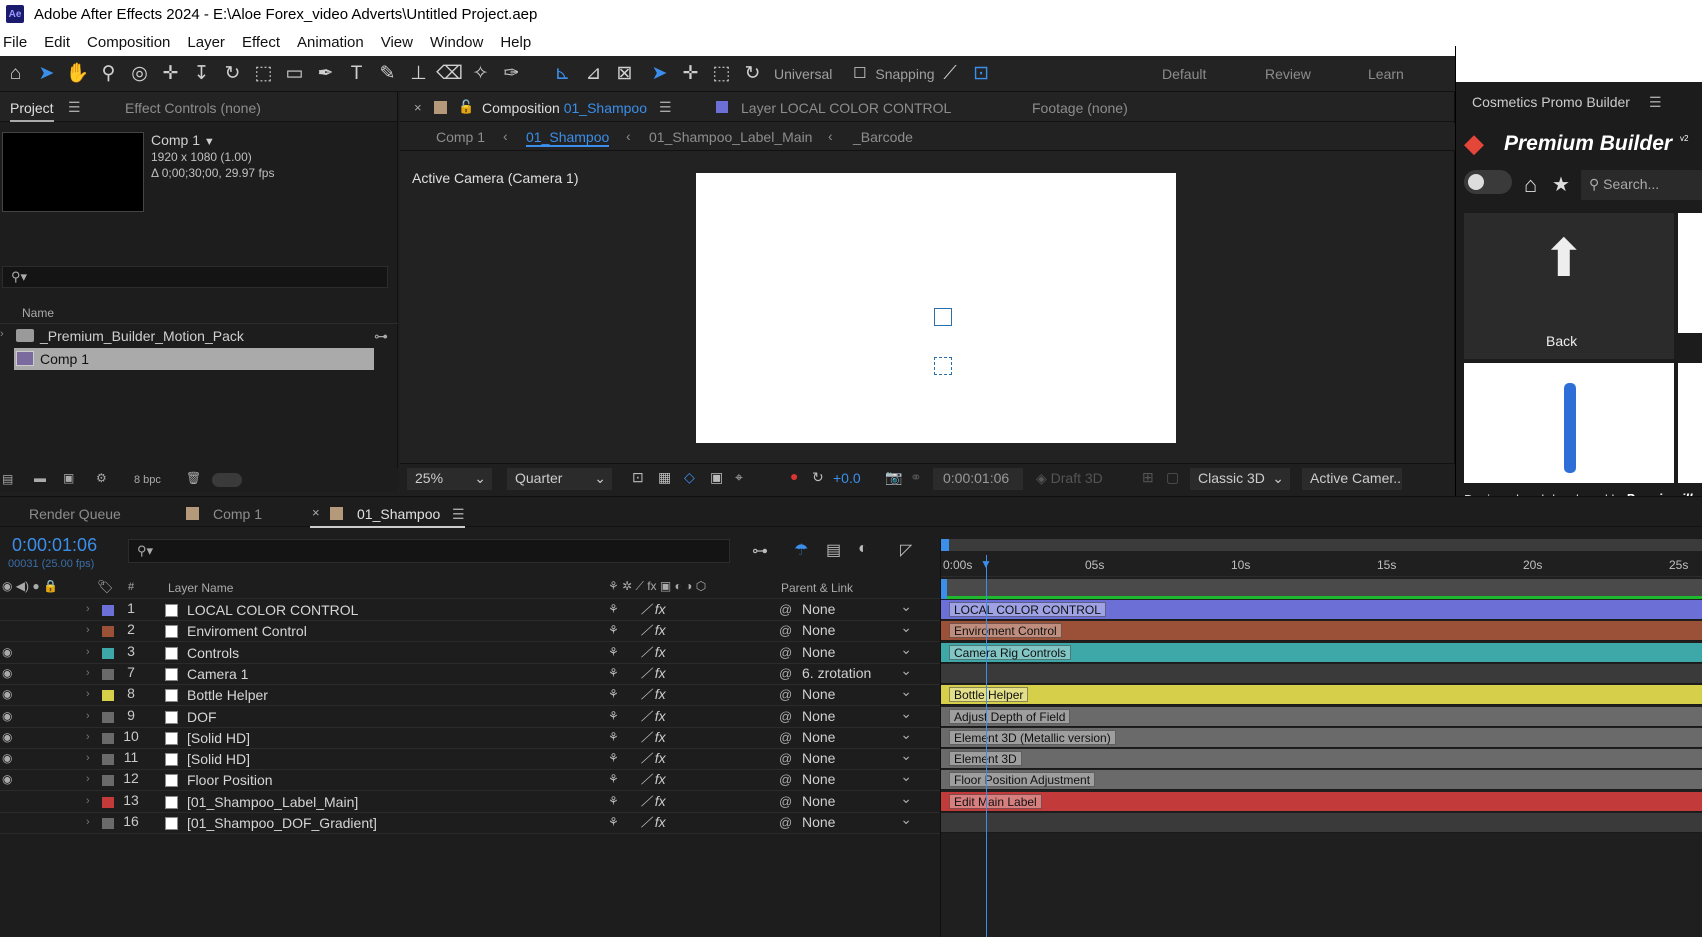 The width and height of the screenshot is (1702, 937). What do you see at coordinates (247, 631) in the screenshot?
I see `layer-name: Enviroment Control` at bounding box center [247, 631].